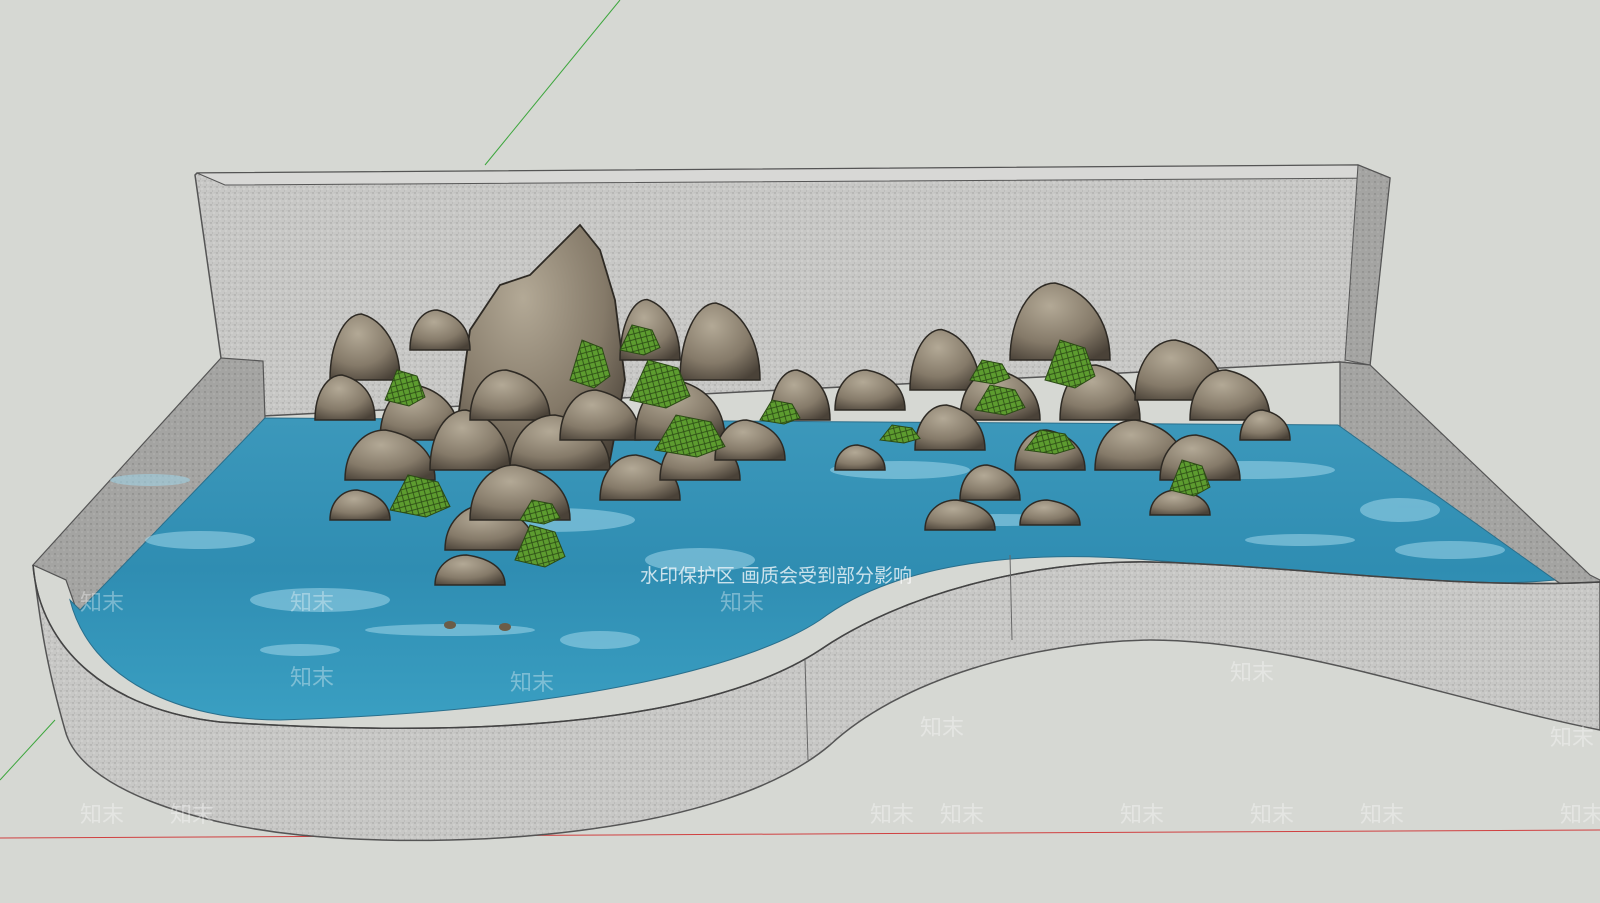 The height and width of the screenshot is (903, 1600). Describe the element at coordinates (776, 576) in the screenshot. I see `watermark-notice: 水印保护区 画质会受到部分影响` at that location.